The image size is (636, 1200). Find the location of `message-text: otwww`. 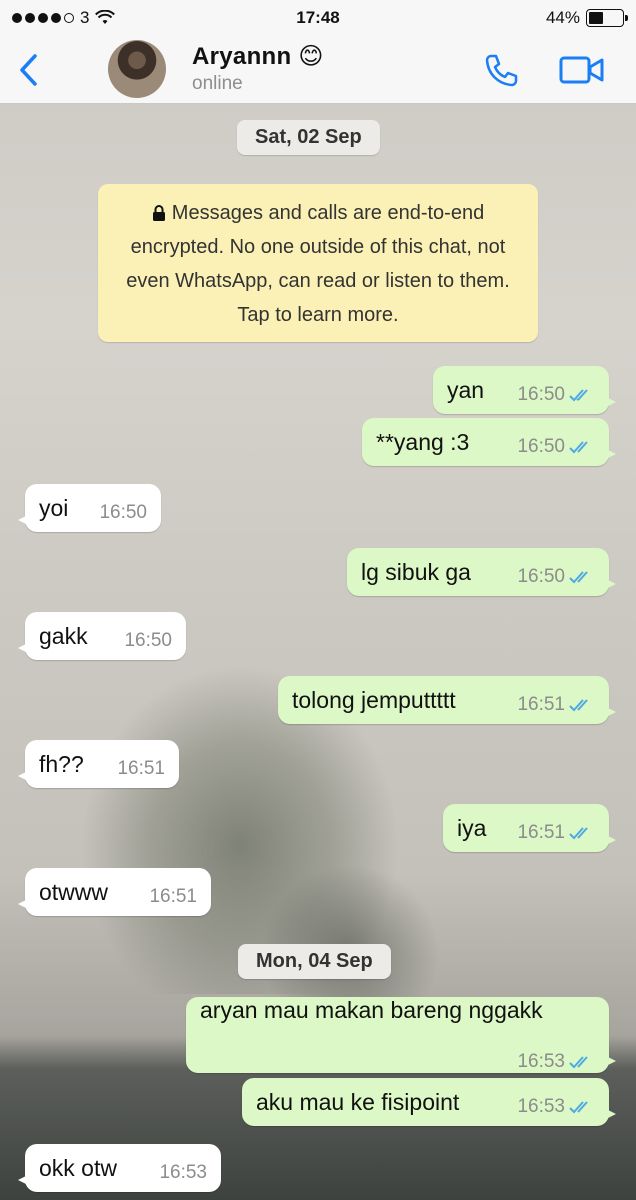

message-text: otwww is located at coordinates (74, 891).